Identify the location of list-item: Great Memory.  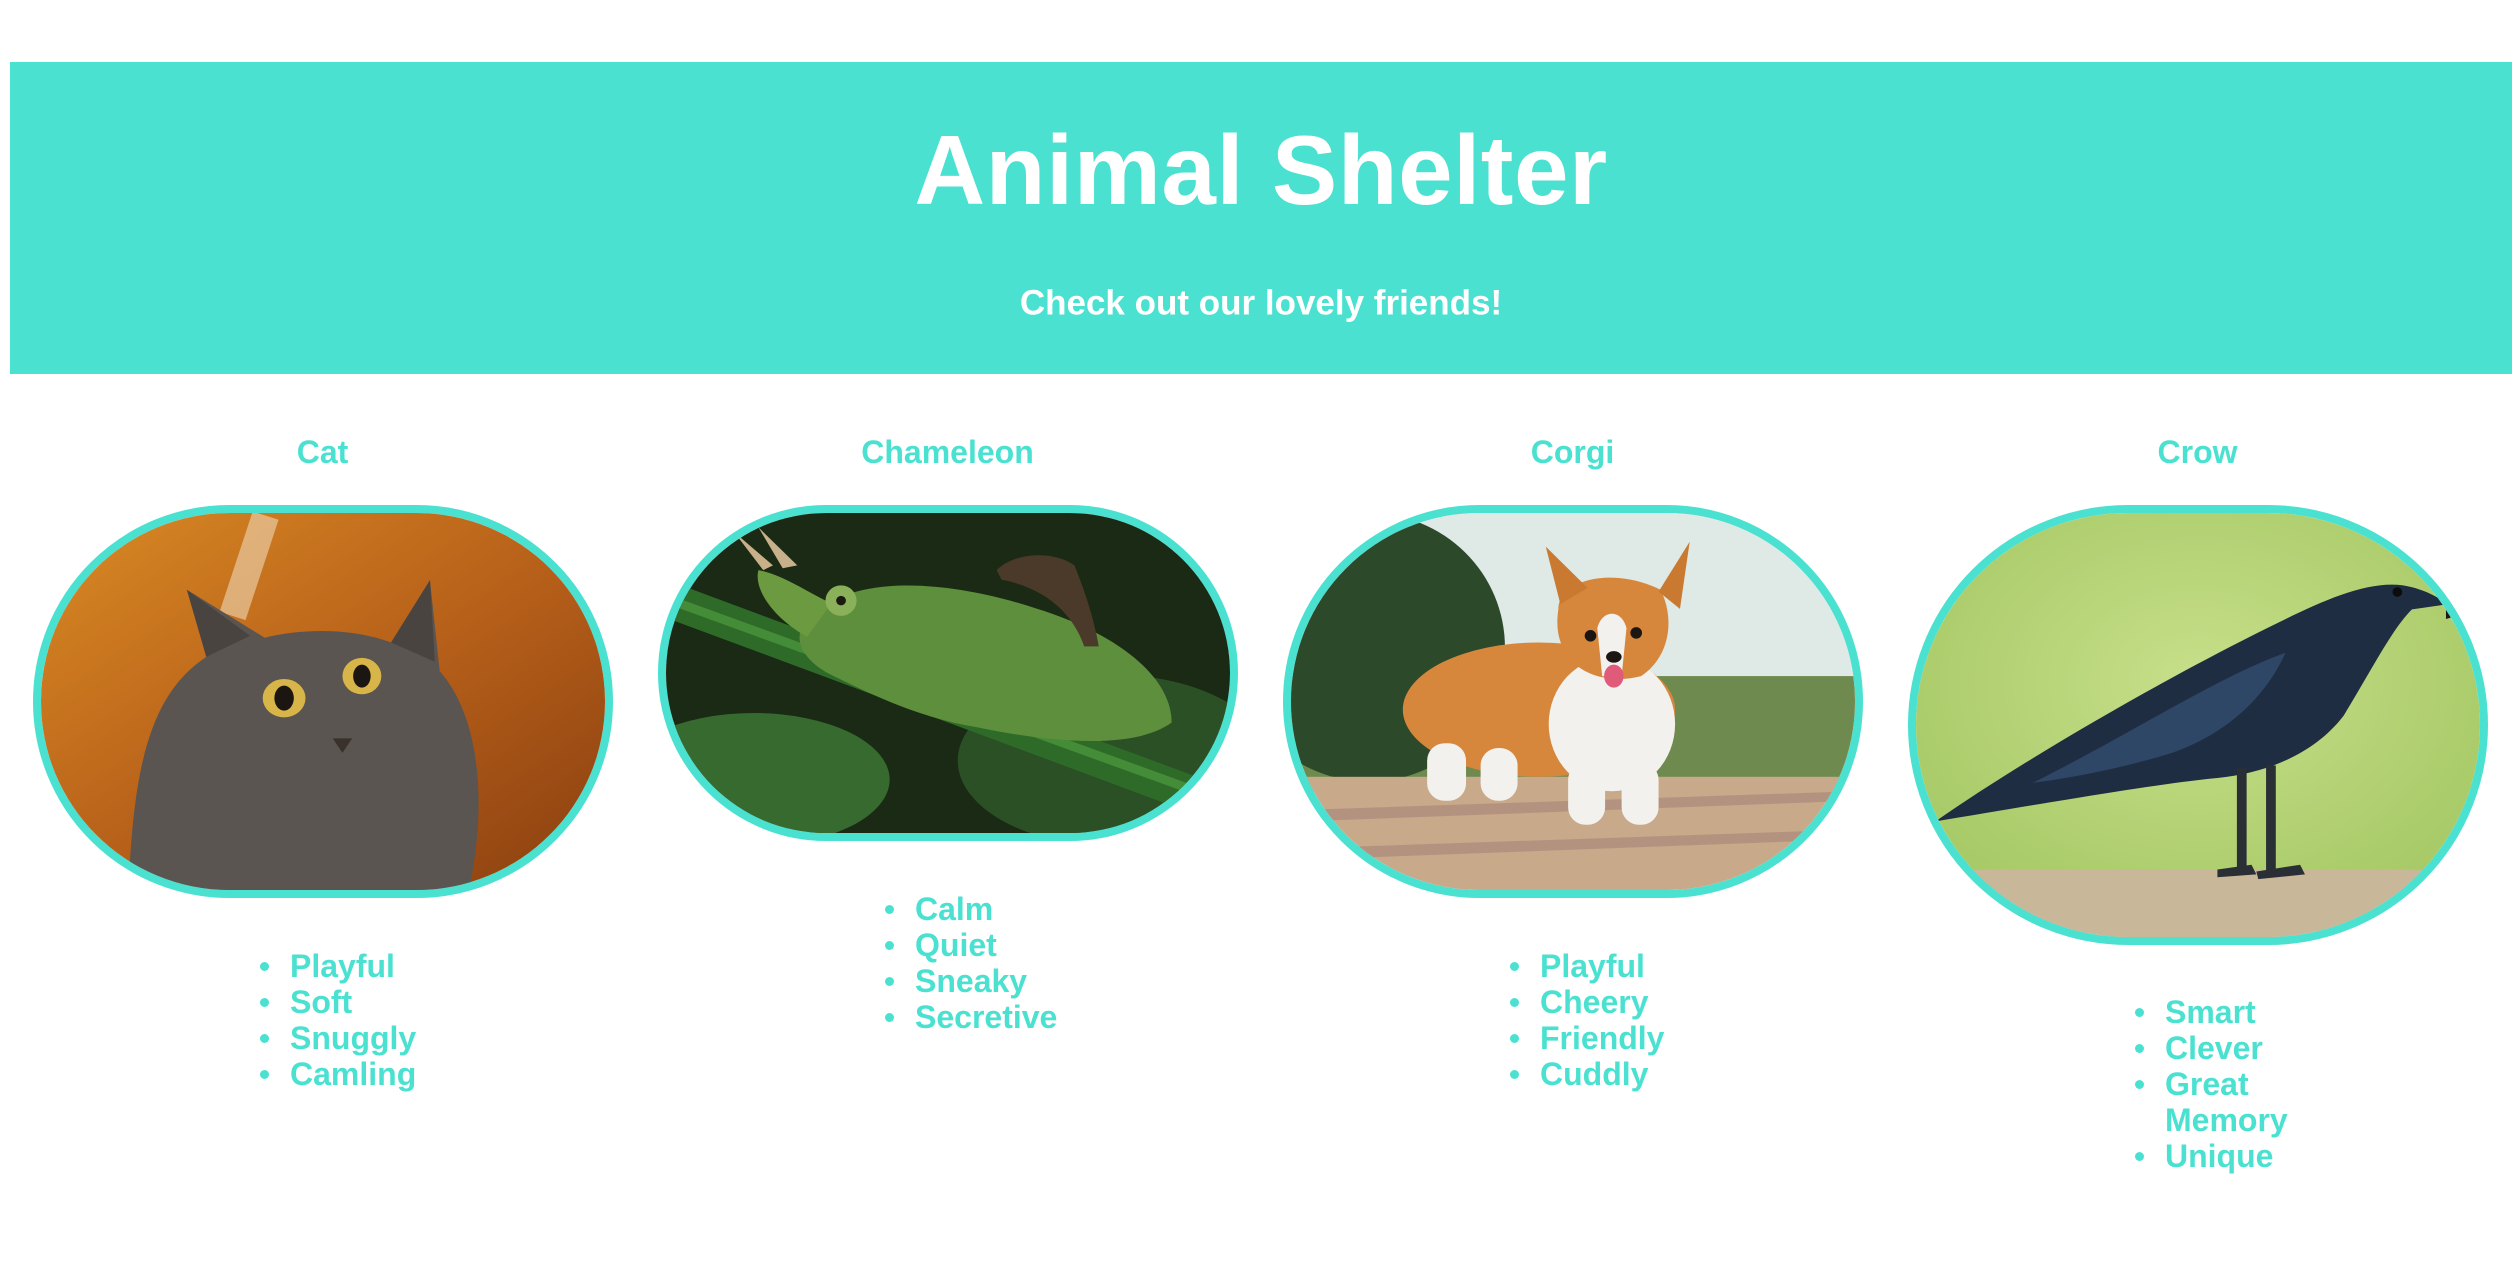
(2225, 1102).